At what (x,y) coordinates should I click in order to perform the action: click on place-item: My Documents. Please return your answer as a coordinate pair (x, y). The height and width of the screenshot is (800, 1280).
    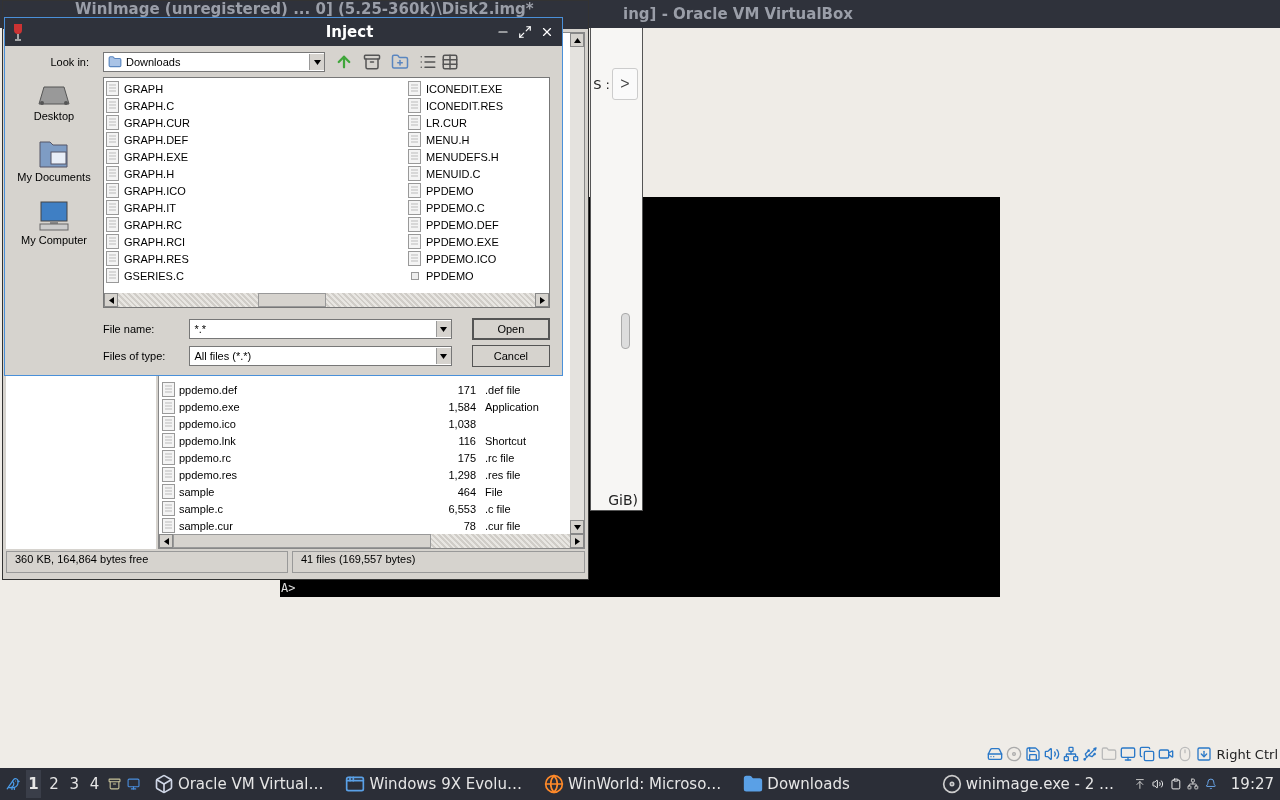
    Looking at the image, I should click on (54, 161).